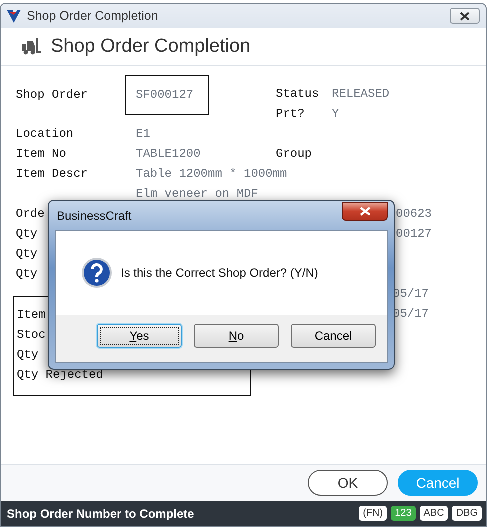  I want to click on ok-button: OK, so click(348, 483).